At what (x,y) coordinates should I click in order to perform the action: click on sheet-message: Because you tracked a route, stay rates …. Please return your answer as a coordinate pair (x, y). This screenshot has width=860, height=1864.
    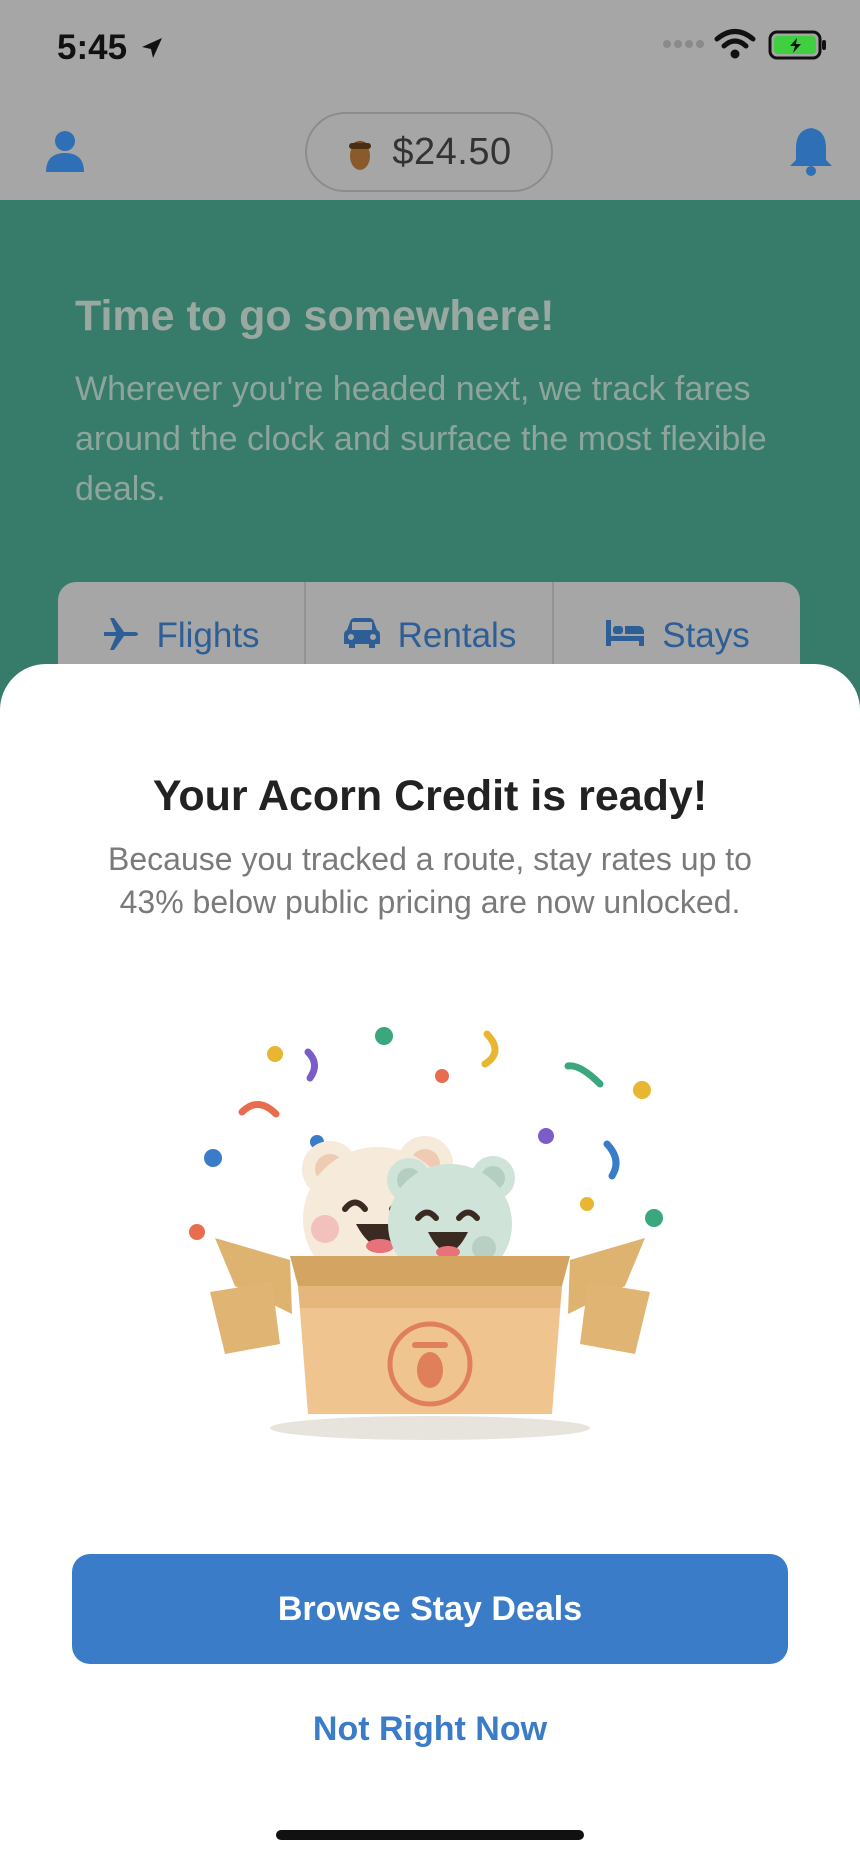
    Looking at the image, I should click on (430, 880).